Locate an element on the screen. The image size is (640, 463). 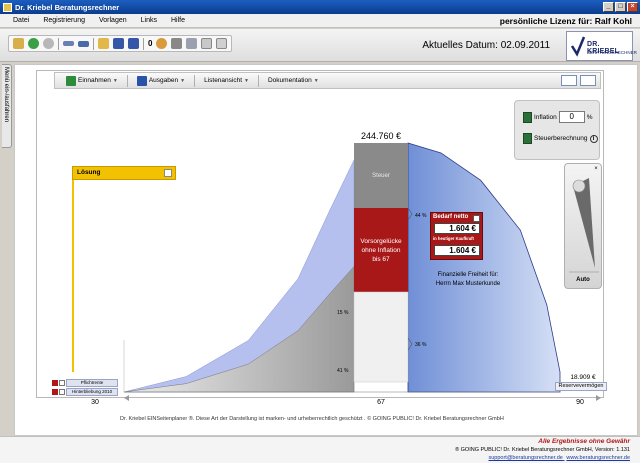
bedarf-title: Bedarf netto is located at coordinates (451, 217).